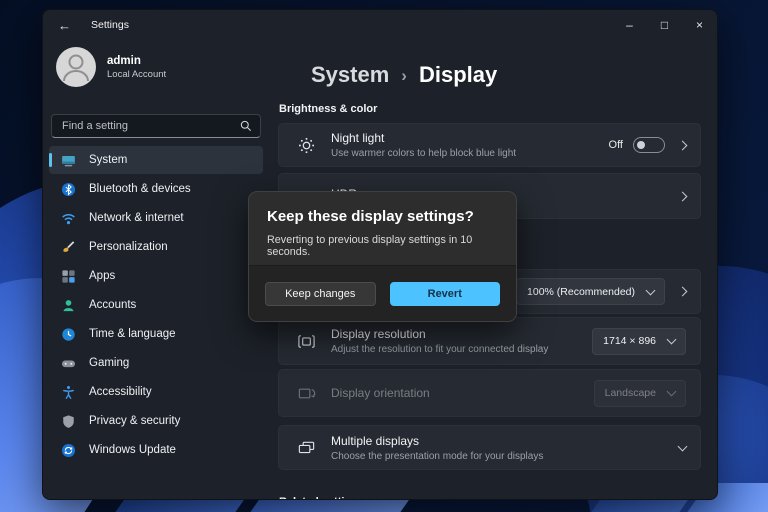  I want to click on sidebar-item-personalization: Personalization, so click(156, 247).